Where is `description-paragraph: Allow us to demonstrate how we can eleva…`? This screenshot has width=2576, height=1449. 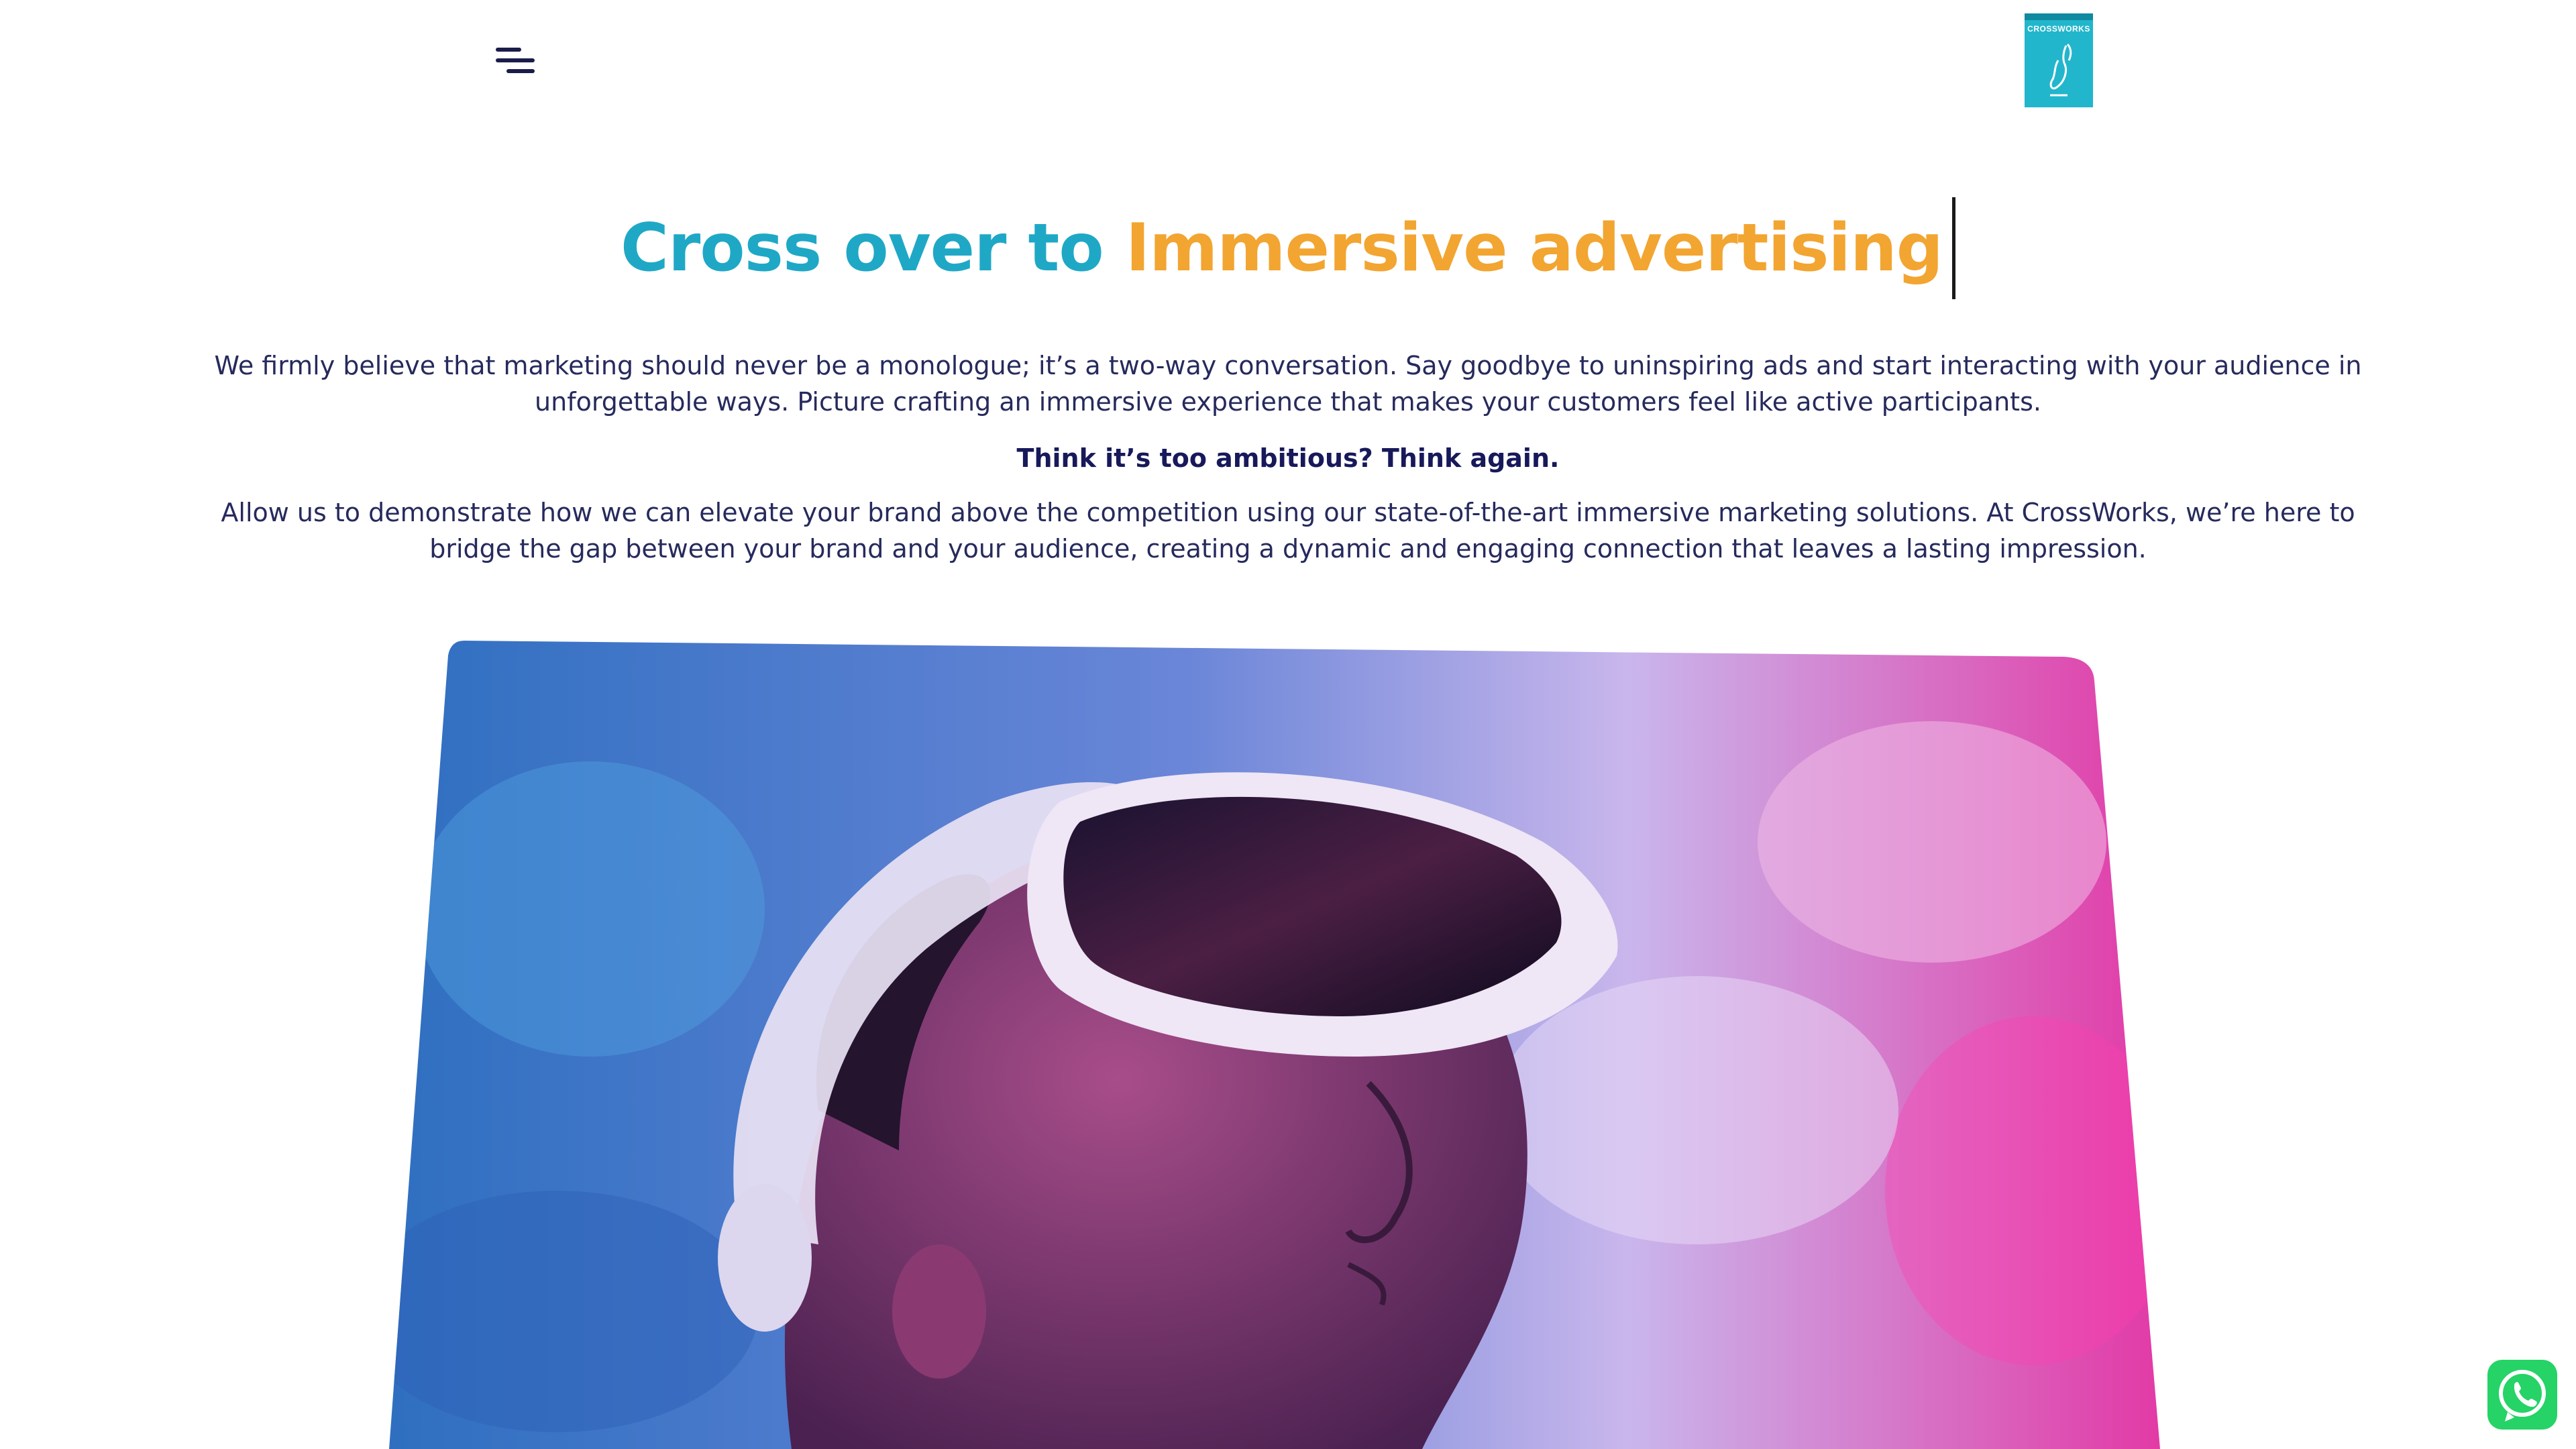 description-paragraph: Allow us to demonstrate how we can eleva… is located at coordinates (1288, 531).